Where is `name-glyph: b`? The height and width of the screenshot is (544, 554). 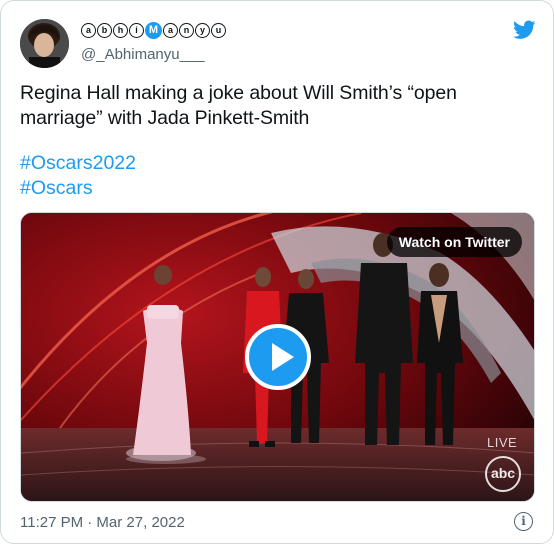
name-glyph: b is located at coordinates (104, 30).